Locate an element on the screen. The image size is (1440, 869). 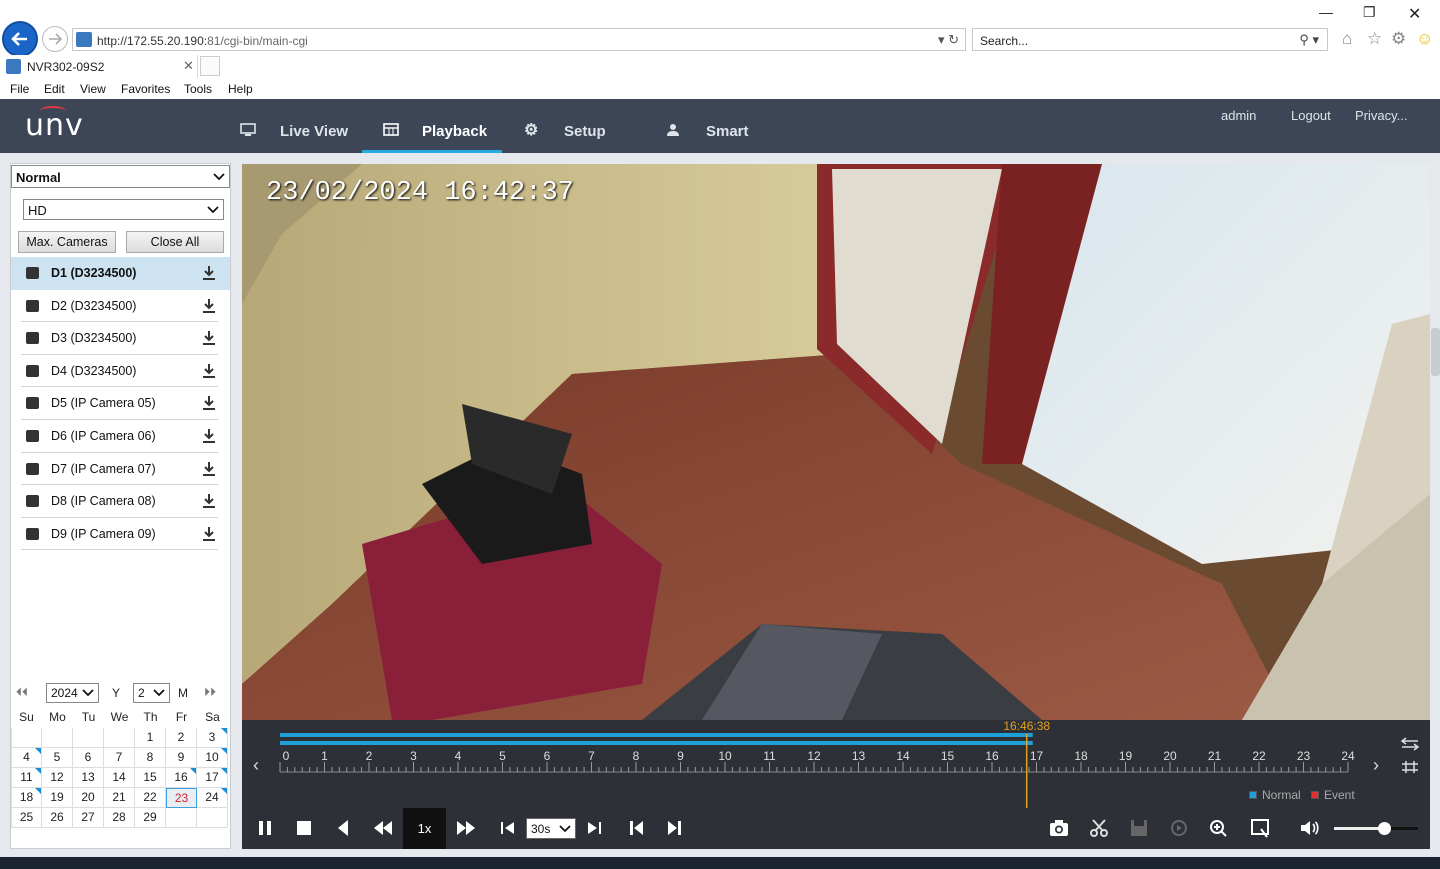
logout-link: Logout is located at coordinates (1311, 115).